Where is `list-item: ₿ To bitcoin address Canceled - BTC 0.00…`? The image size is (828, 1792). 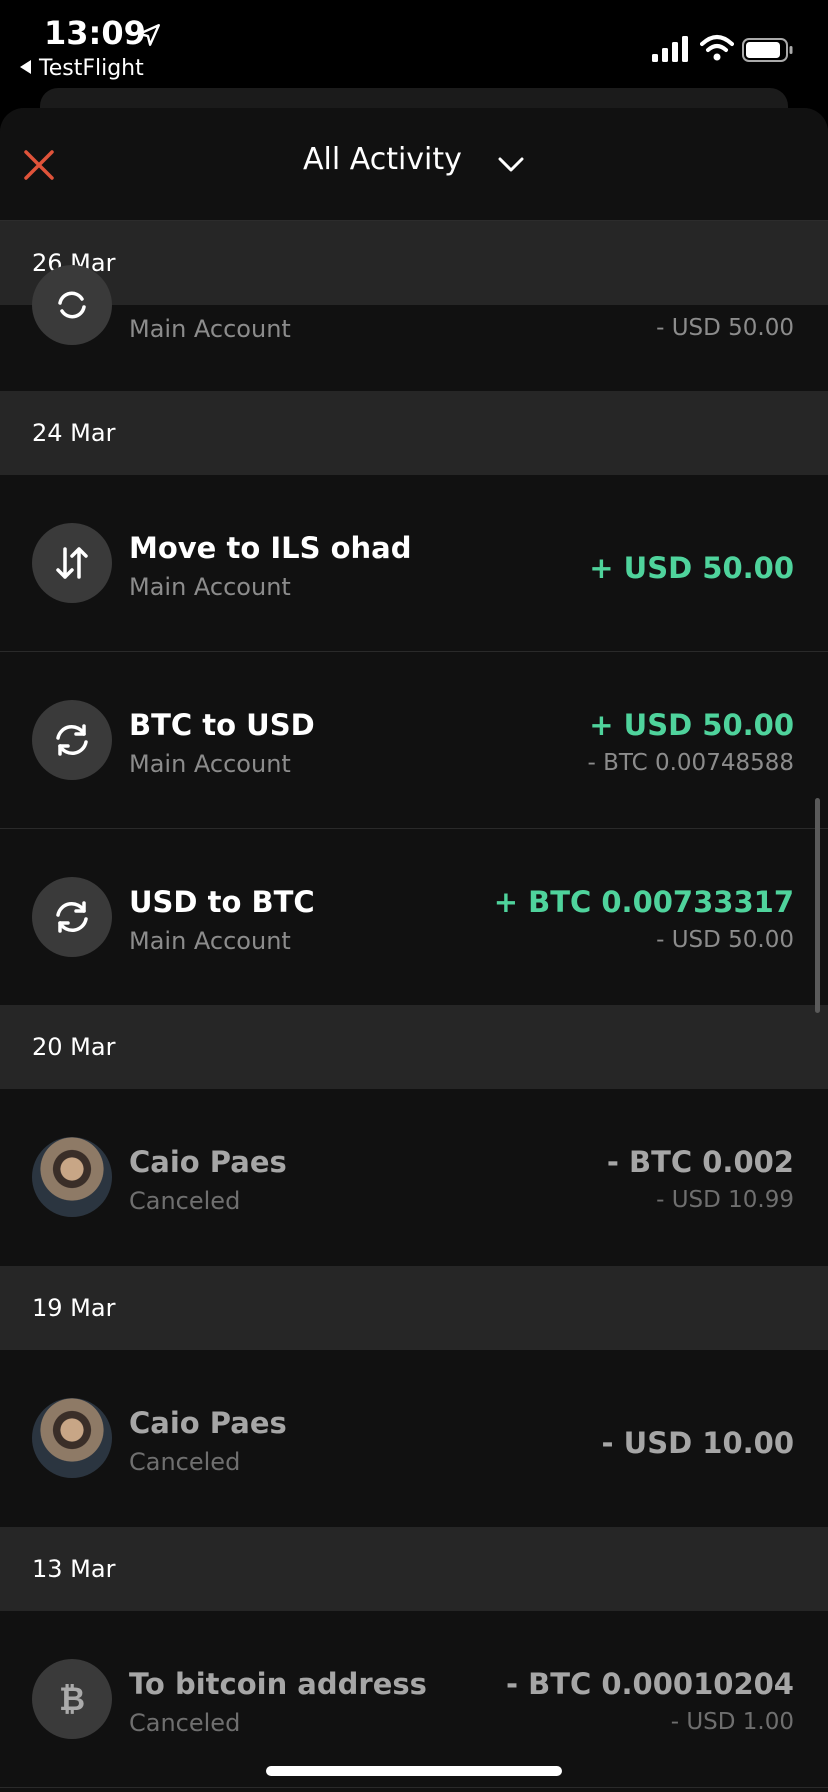 list-item: ₿ To bitcoin address Canceled - BTC 0.00… is located at coordinates (414, 1699).